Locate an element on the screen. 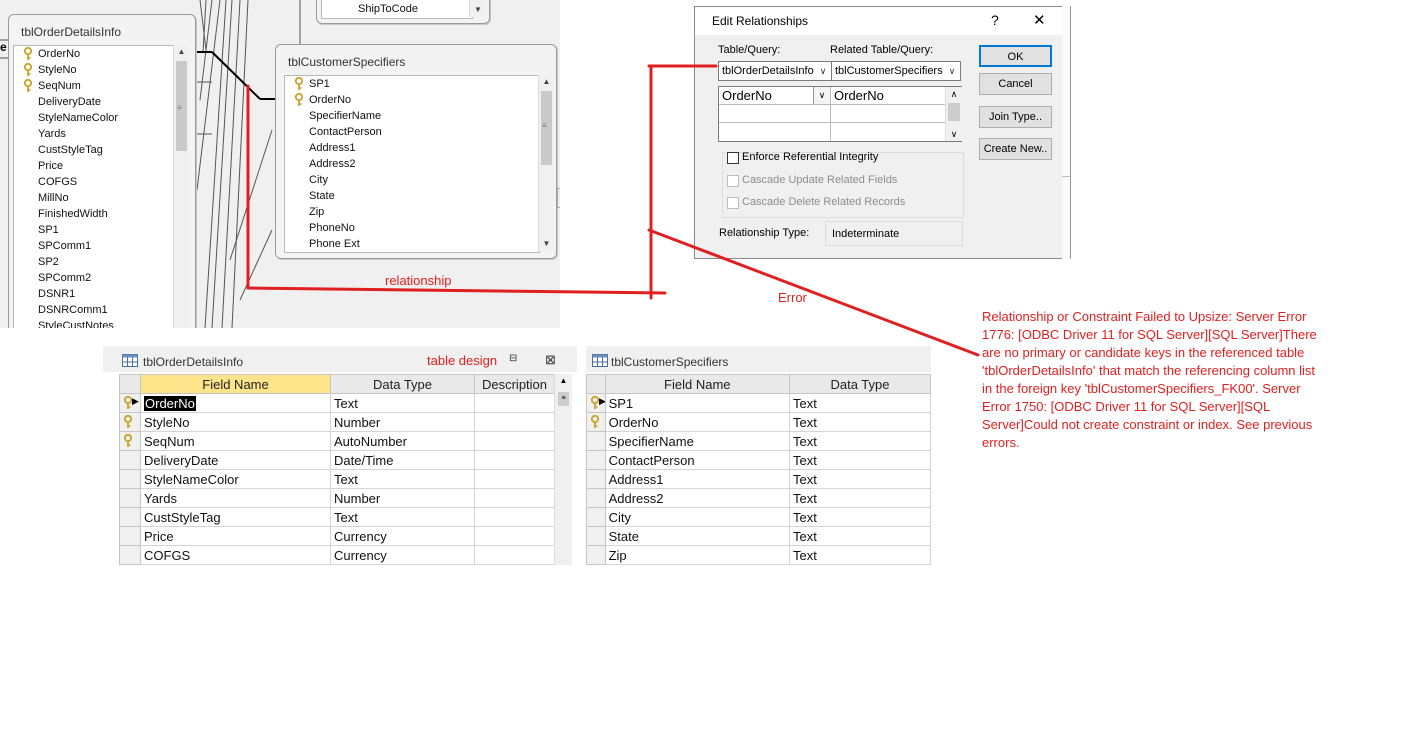 The width and height of the screenshot is (1413, 750). table-design-annotation: table design is located at coordinates (462, 360).